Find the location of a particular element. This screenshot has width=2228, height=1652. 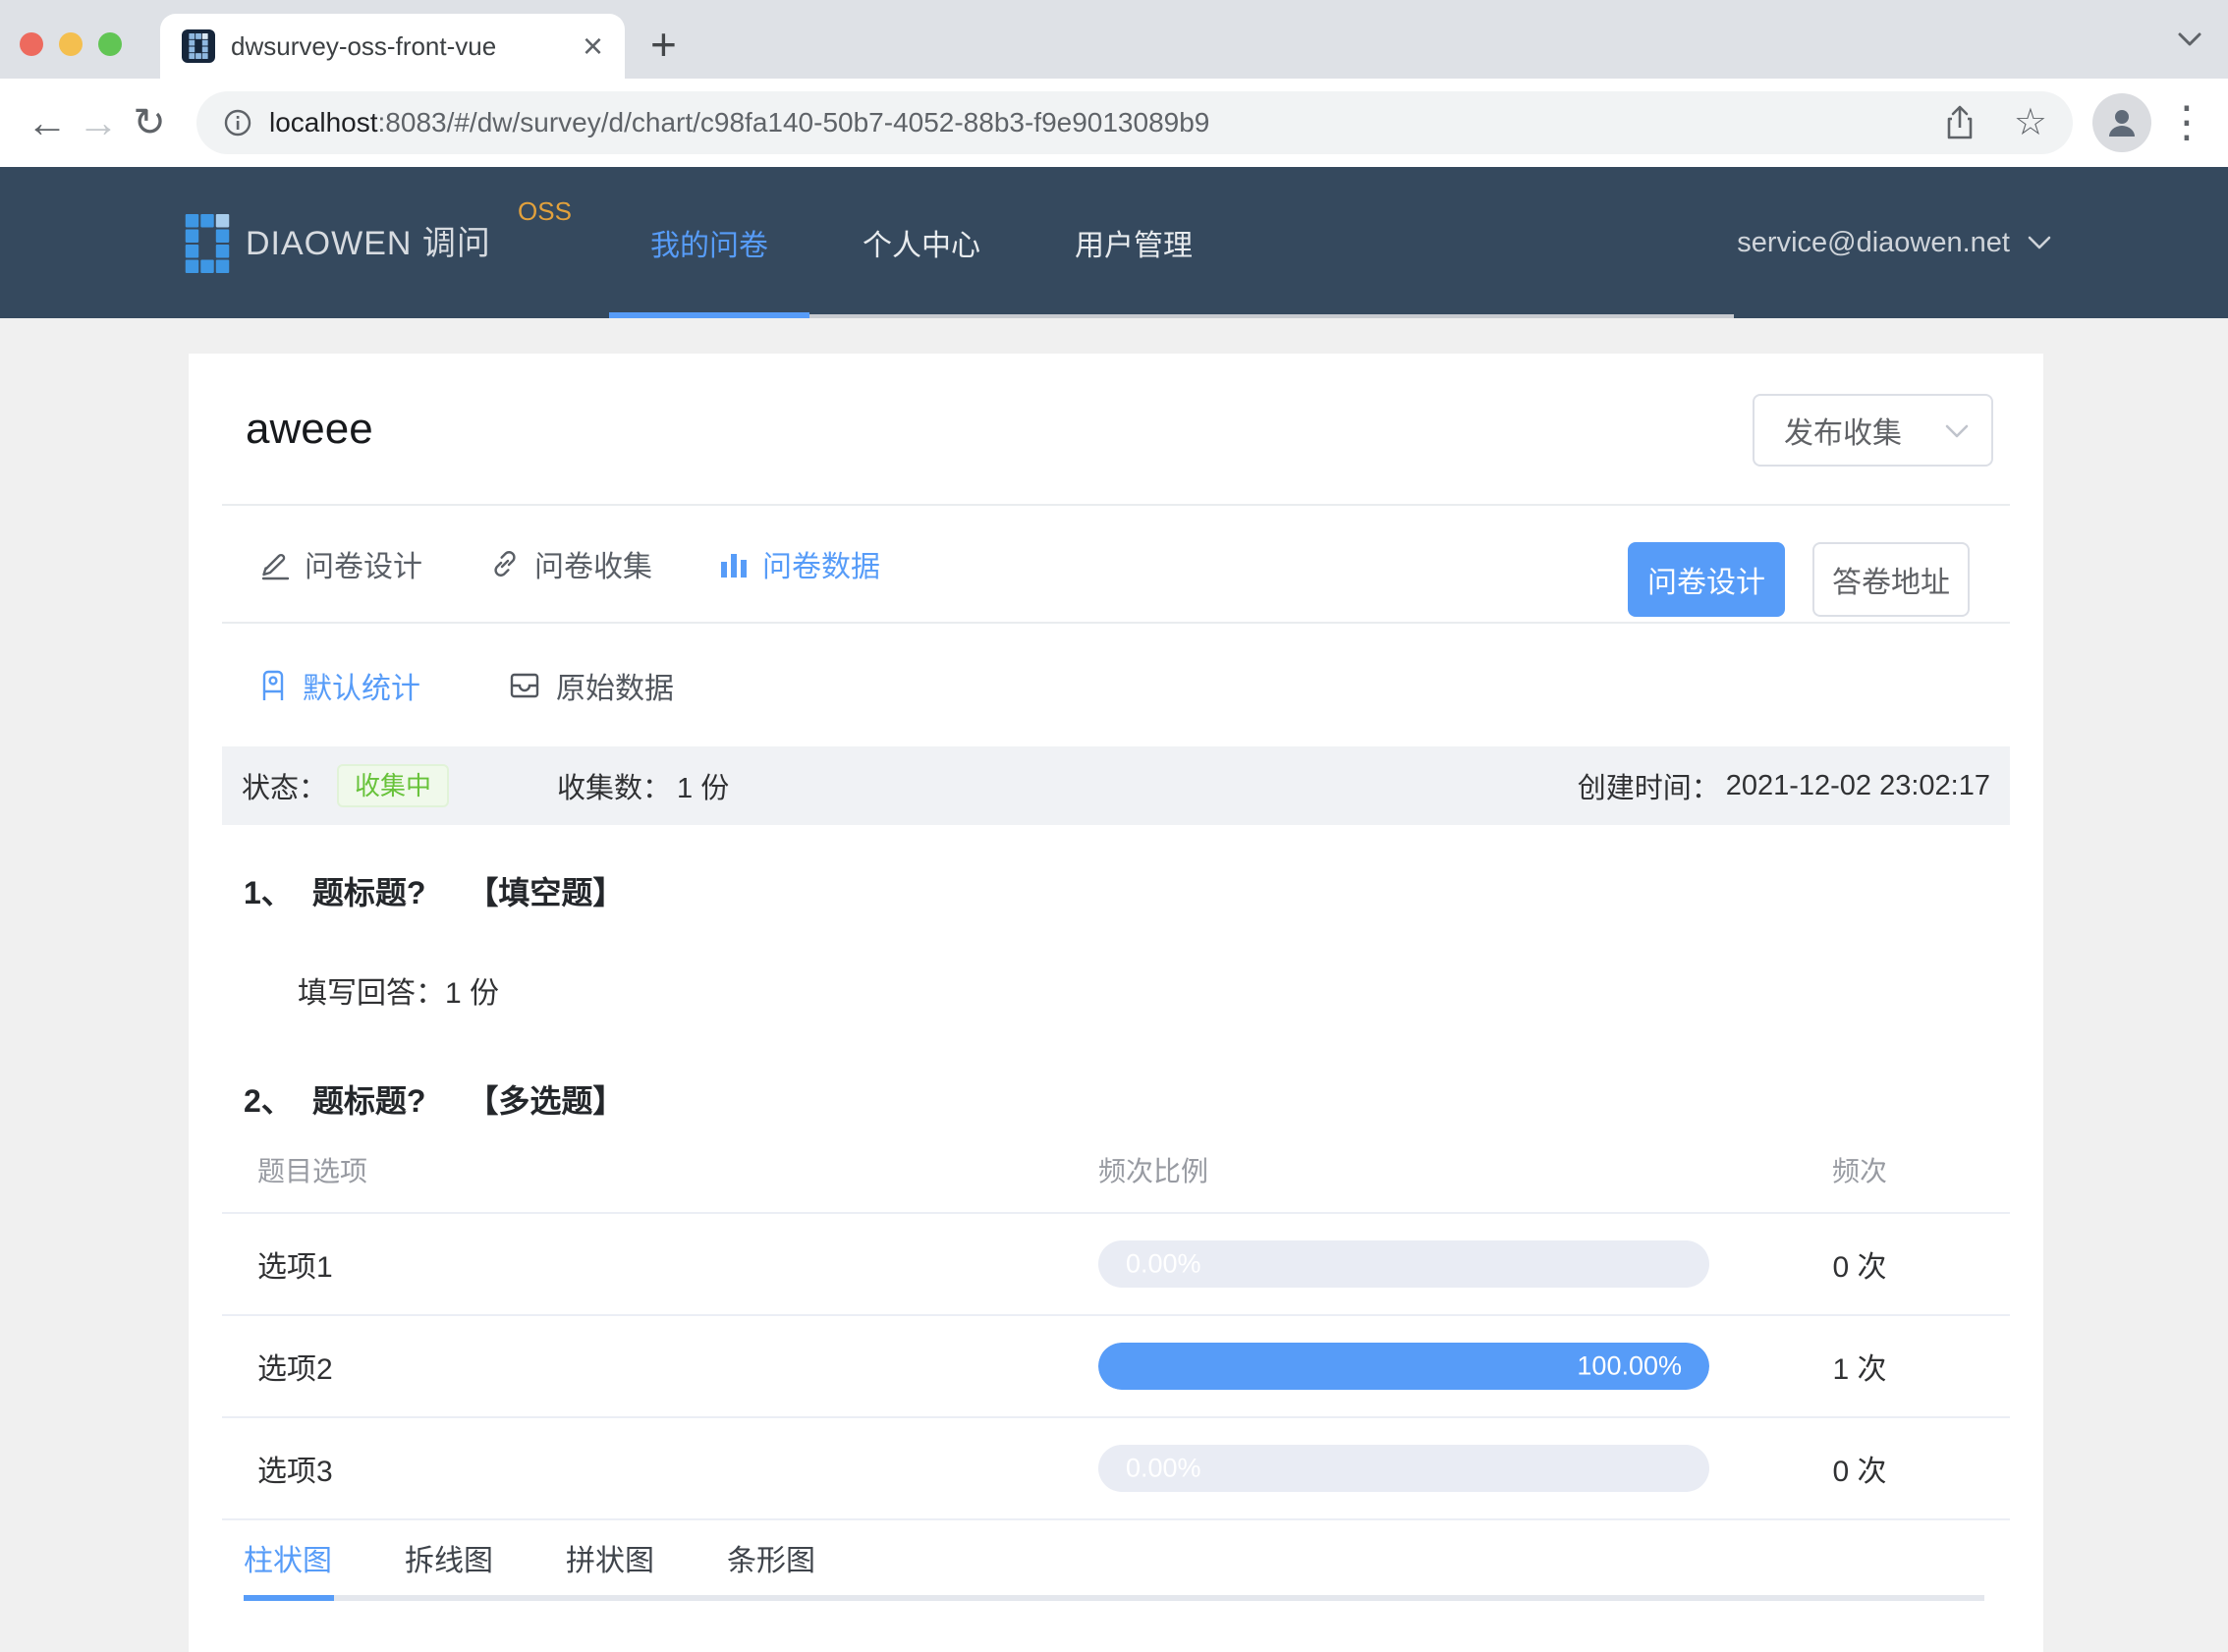

link-icon is located at coordinates (505, 564).